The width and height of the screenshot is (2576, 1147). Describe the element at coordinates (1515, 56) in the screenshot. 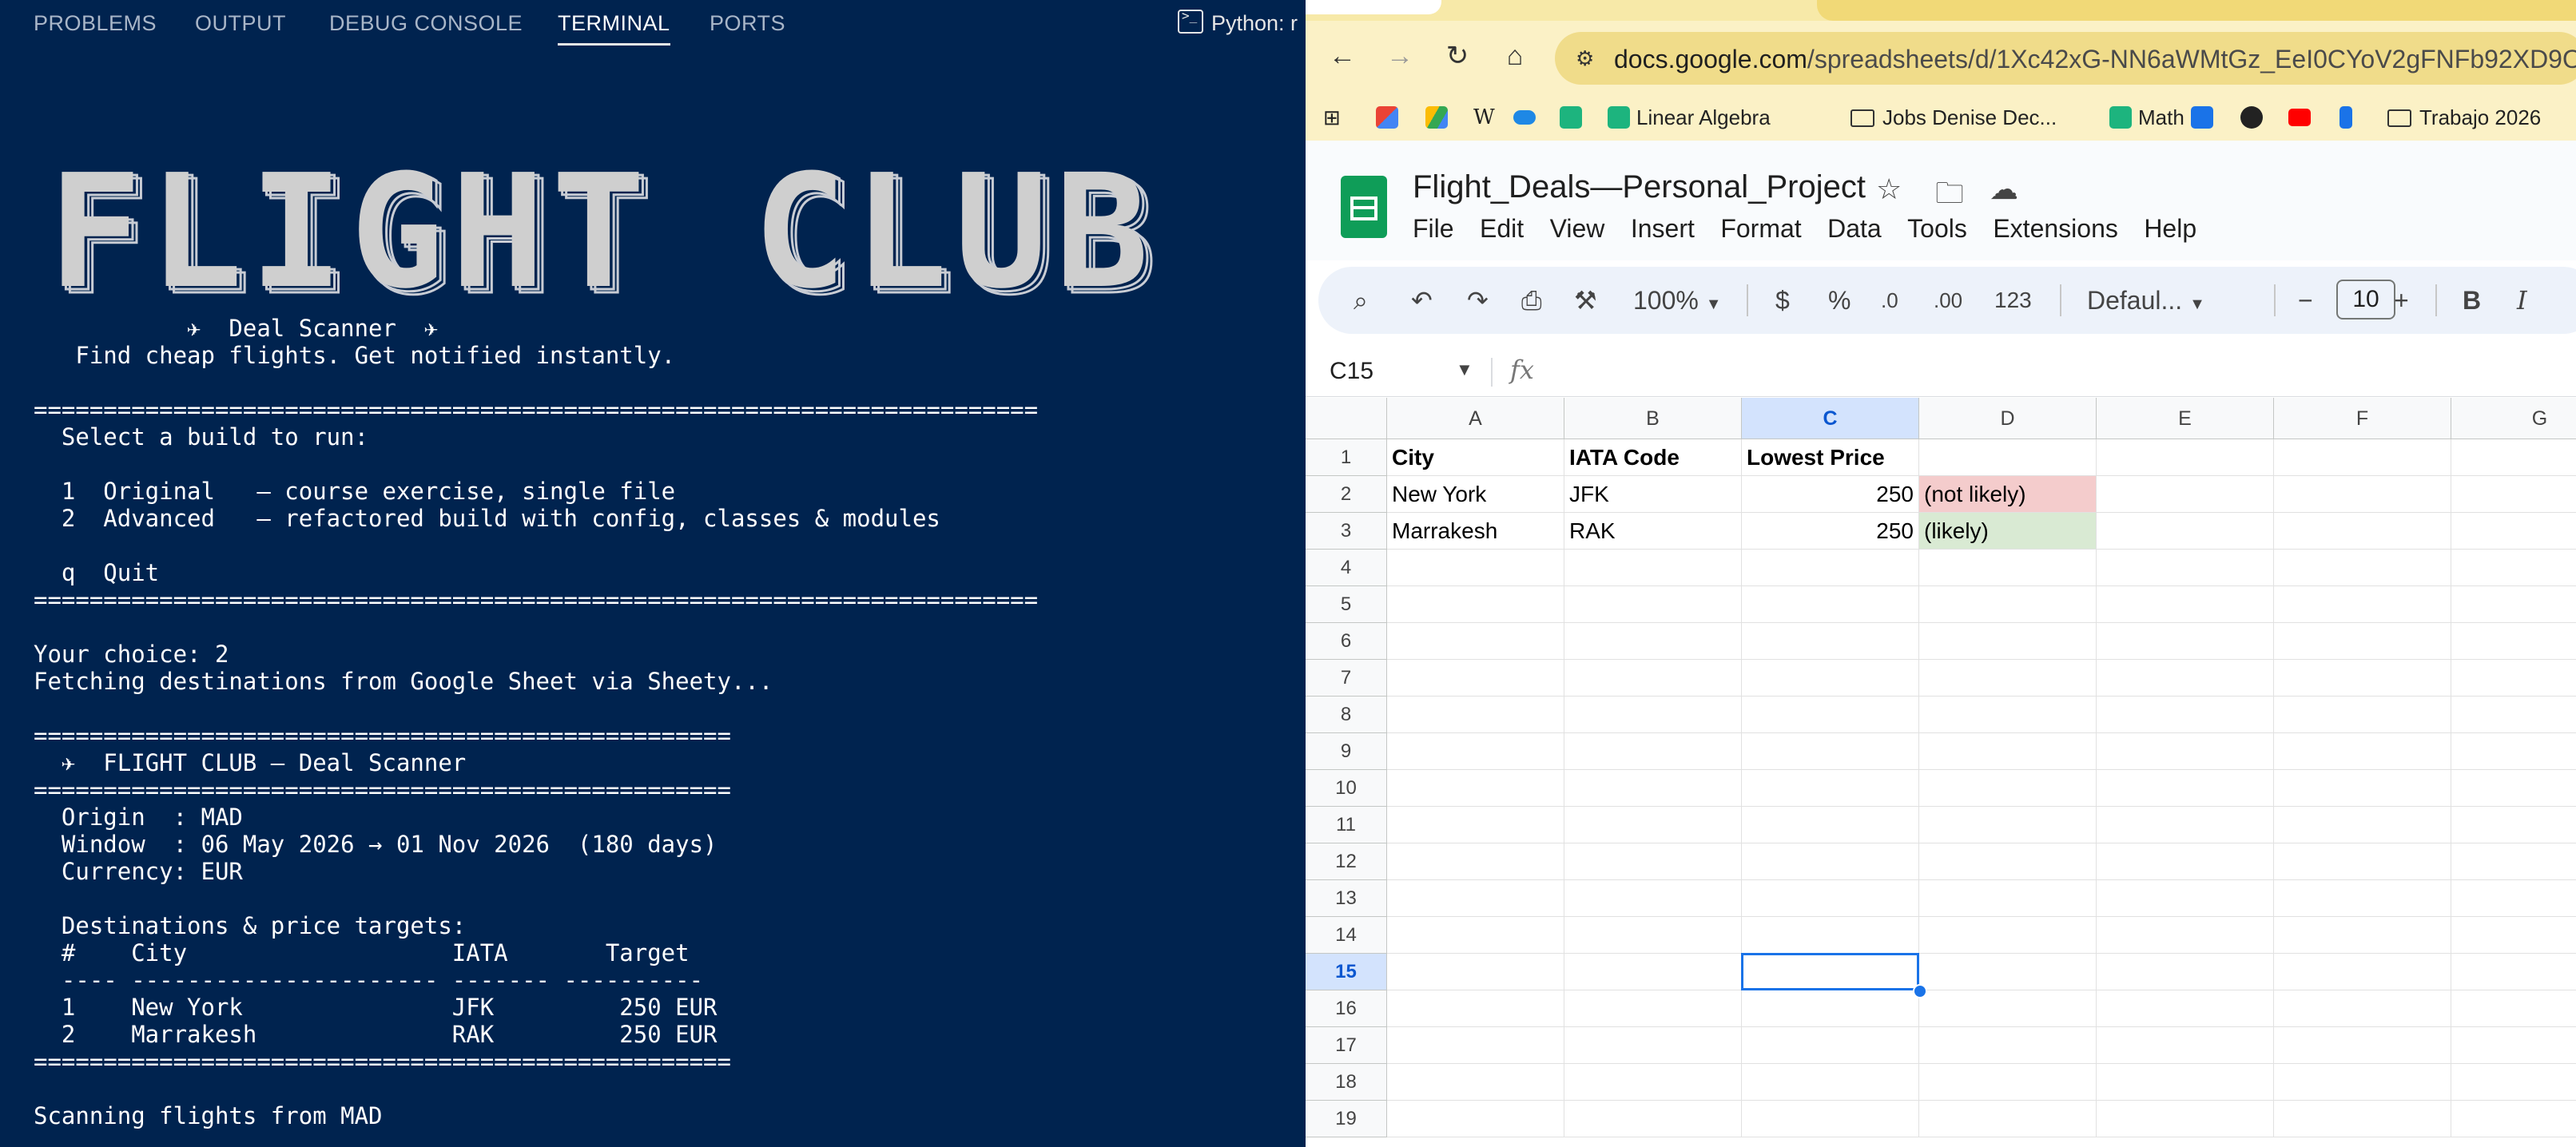

I see `home-icon: ⌂` at that location.